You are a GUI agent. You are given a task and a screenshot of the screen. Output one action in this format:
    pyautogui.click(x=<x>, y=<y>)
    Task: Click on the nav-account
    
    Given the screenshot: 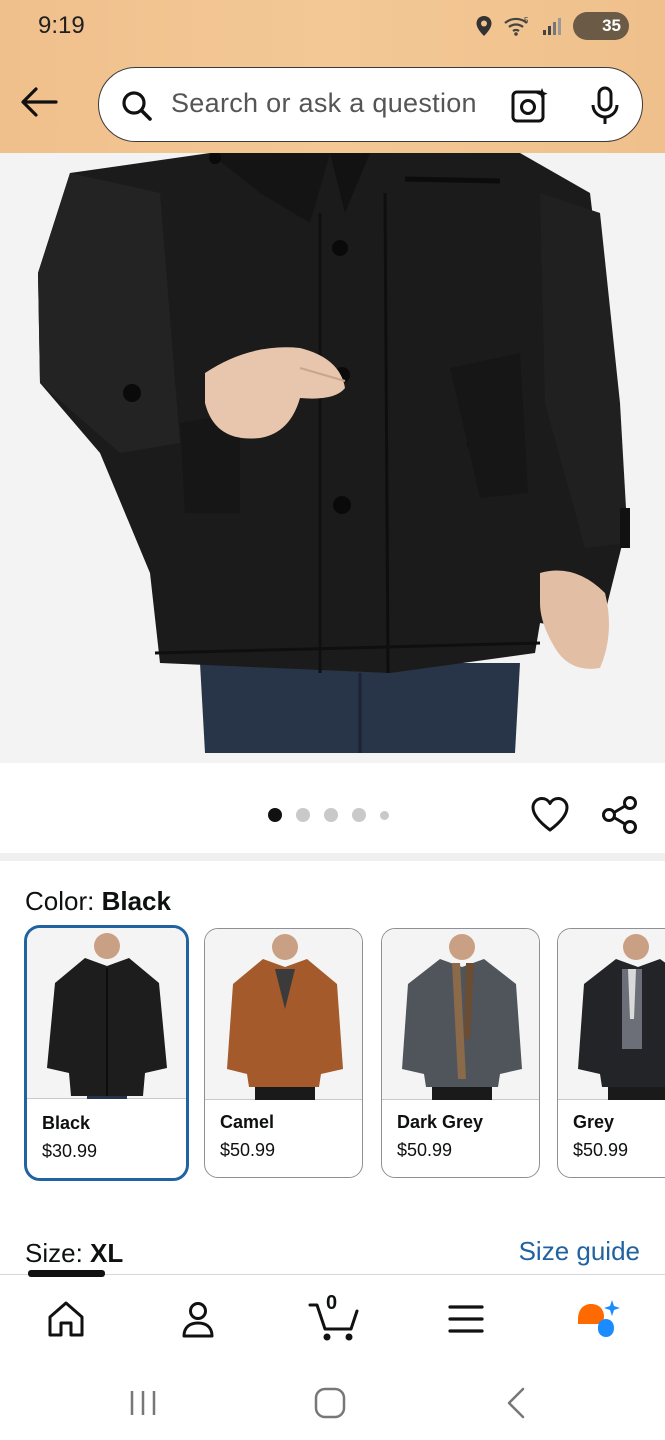 What is the action you would take?
    pyautogui.click(x=198, y=1319)
    